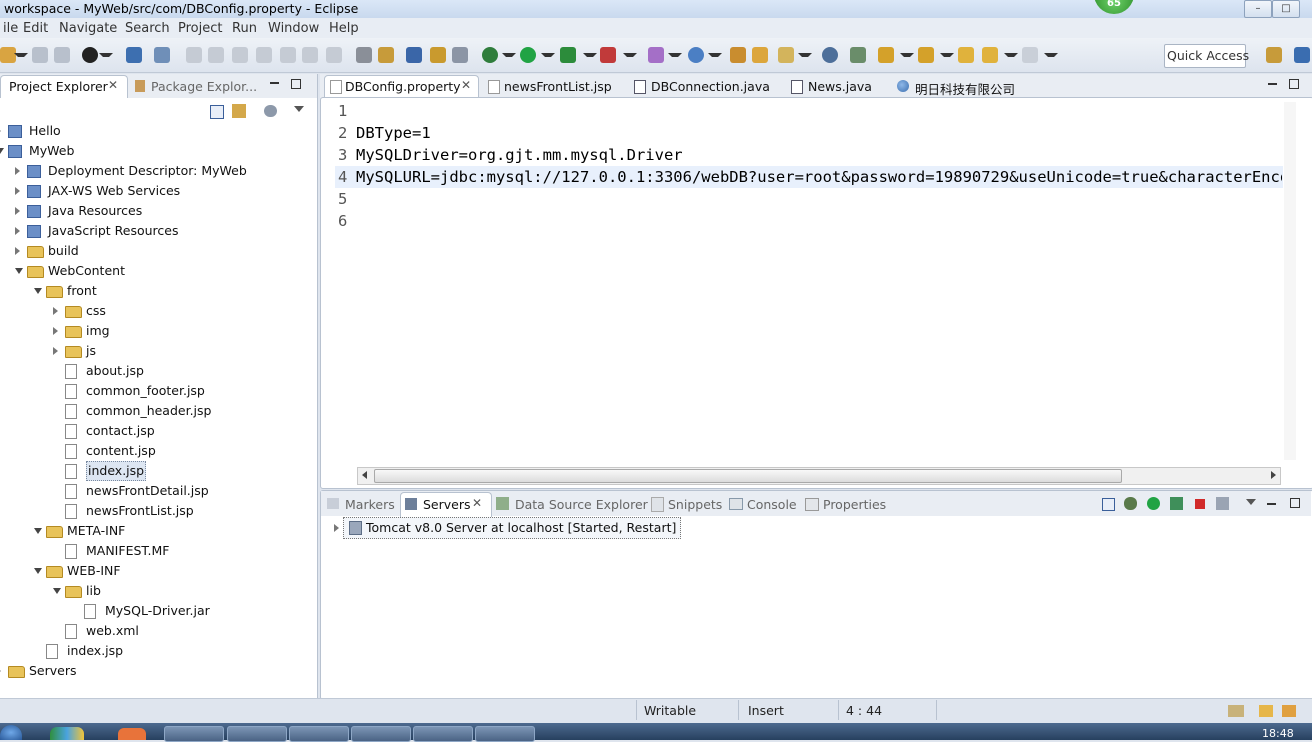 The width and height of the screenshot is (1312, 742). What do you see at coordinates (158, 651) in the screenshot?
I see `tree-item: index.jsp` at bounding box center [158, 651].